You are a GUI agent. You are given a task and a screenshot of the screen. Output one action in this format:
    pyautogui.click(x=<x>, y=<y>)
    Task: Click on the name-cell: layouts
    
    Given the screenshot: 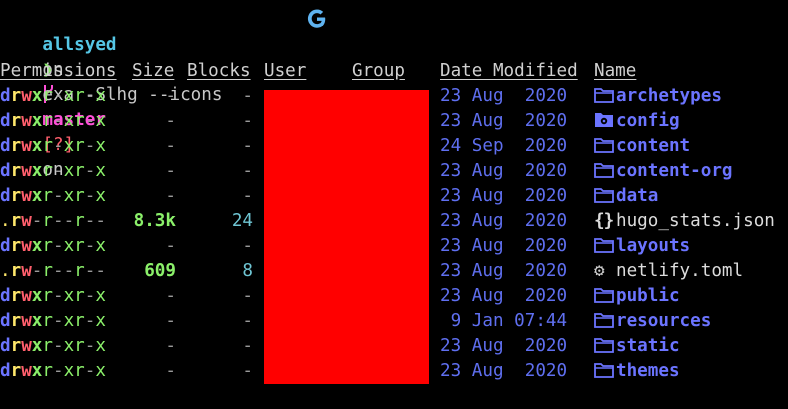 What is the action you would take?
    pyautogui.click(x=642, y=246)
    